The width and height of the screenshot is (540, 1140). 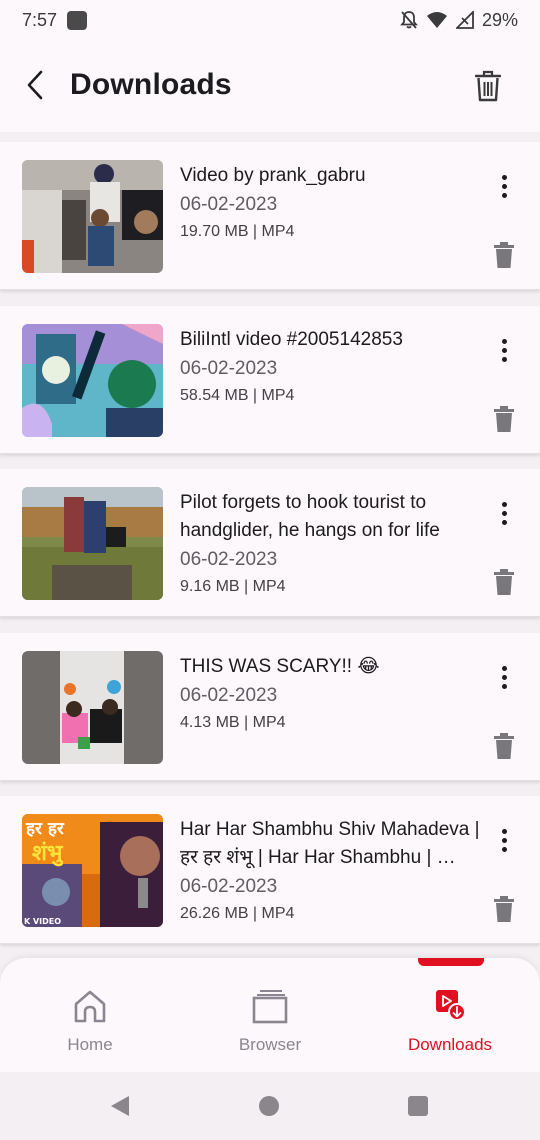 What do you see at coordinates (451, 1005) in the screenshot?
I see `downloads-icon` at bounding box center [451, 1005].